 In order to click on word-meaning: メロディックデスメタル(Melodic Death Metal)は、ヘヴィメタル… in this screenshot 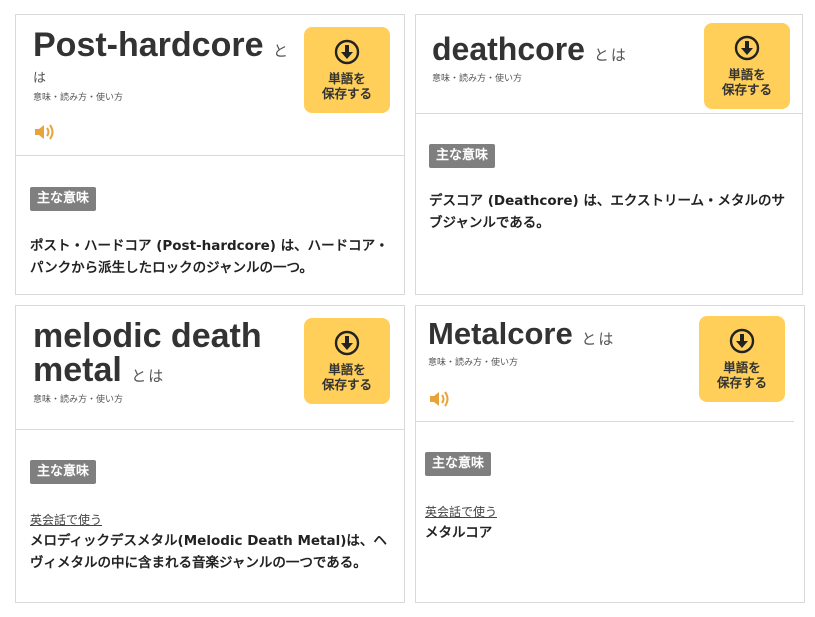, I will do `click(208, 552)`.